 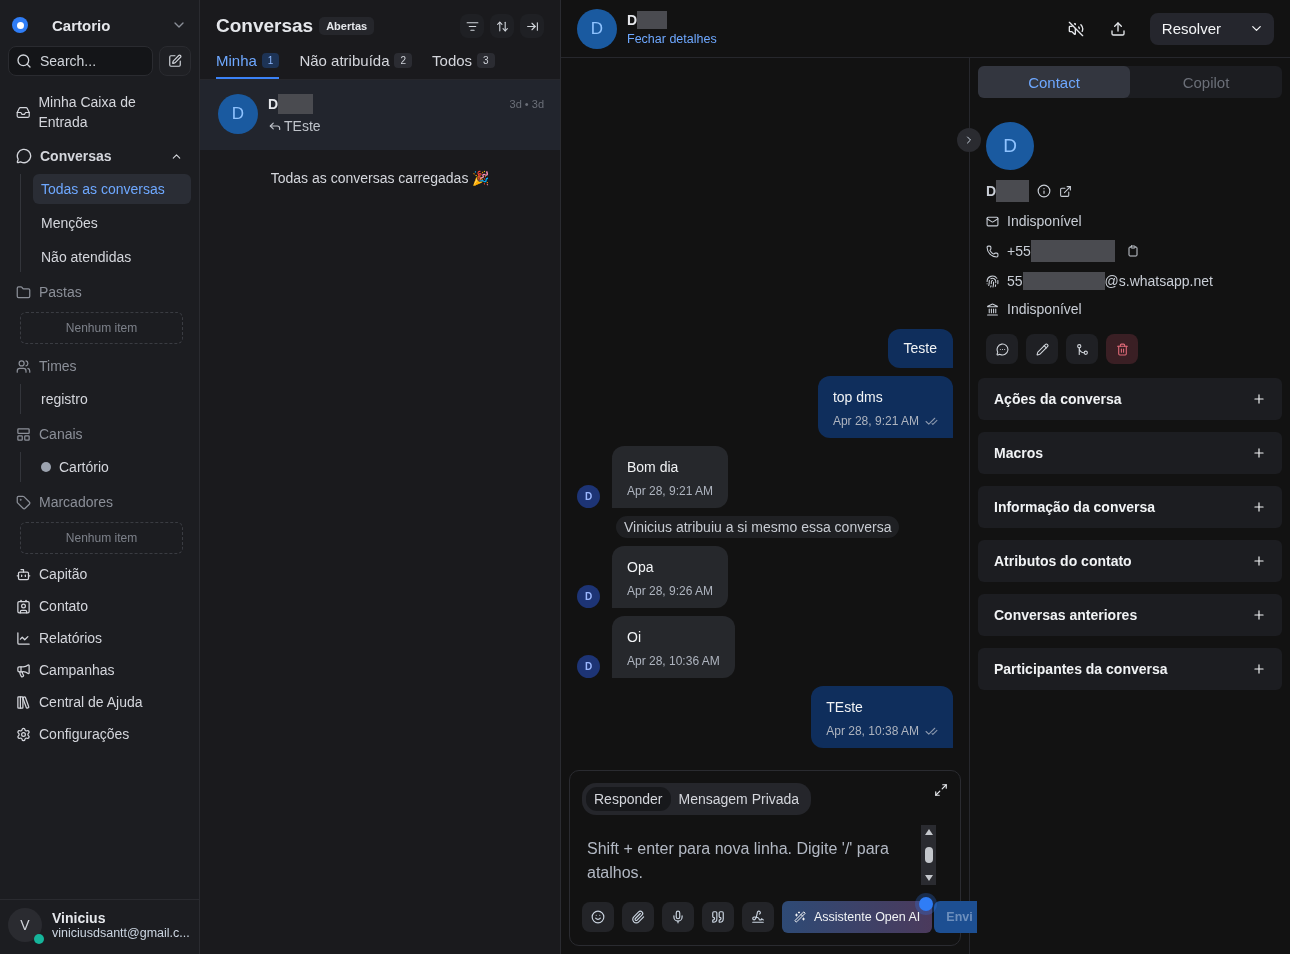 I want to click on nav-subitem: Cartório, so click(x=112, y=467).